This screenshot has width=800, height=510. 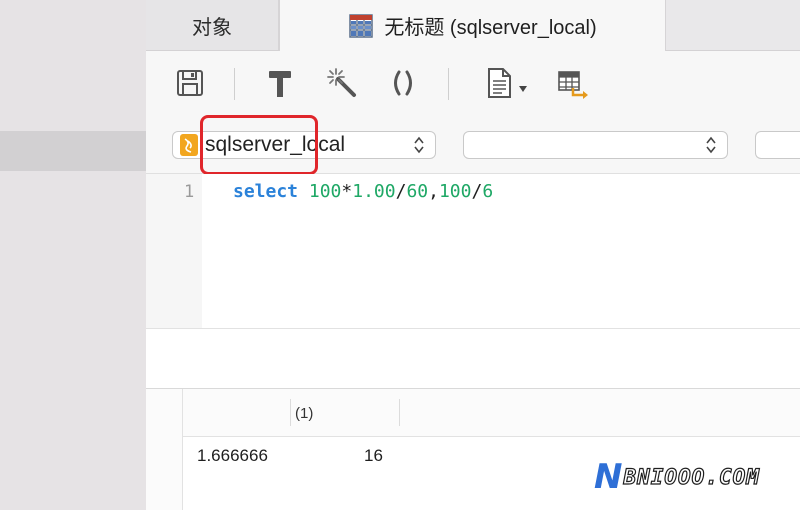 I want to click on code-line: select 100*1.00/60,100/6, so click(x=363, y=191).